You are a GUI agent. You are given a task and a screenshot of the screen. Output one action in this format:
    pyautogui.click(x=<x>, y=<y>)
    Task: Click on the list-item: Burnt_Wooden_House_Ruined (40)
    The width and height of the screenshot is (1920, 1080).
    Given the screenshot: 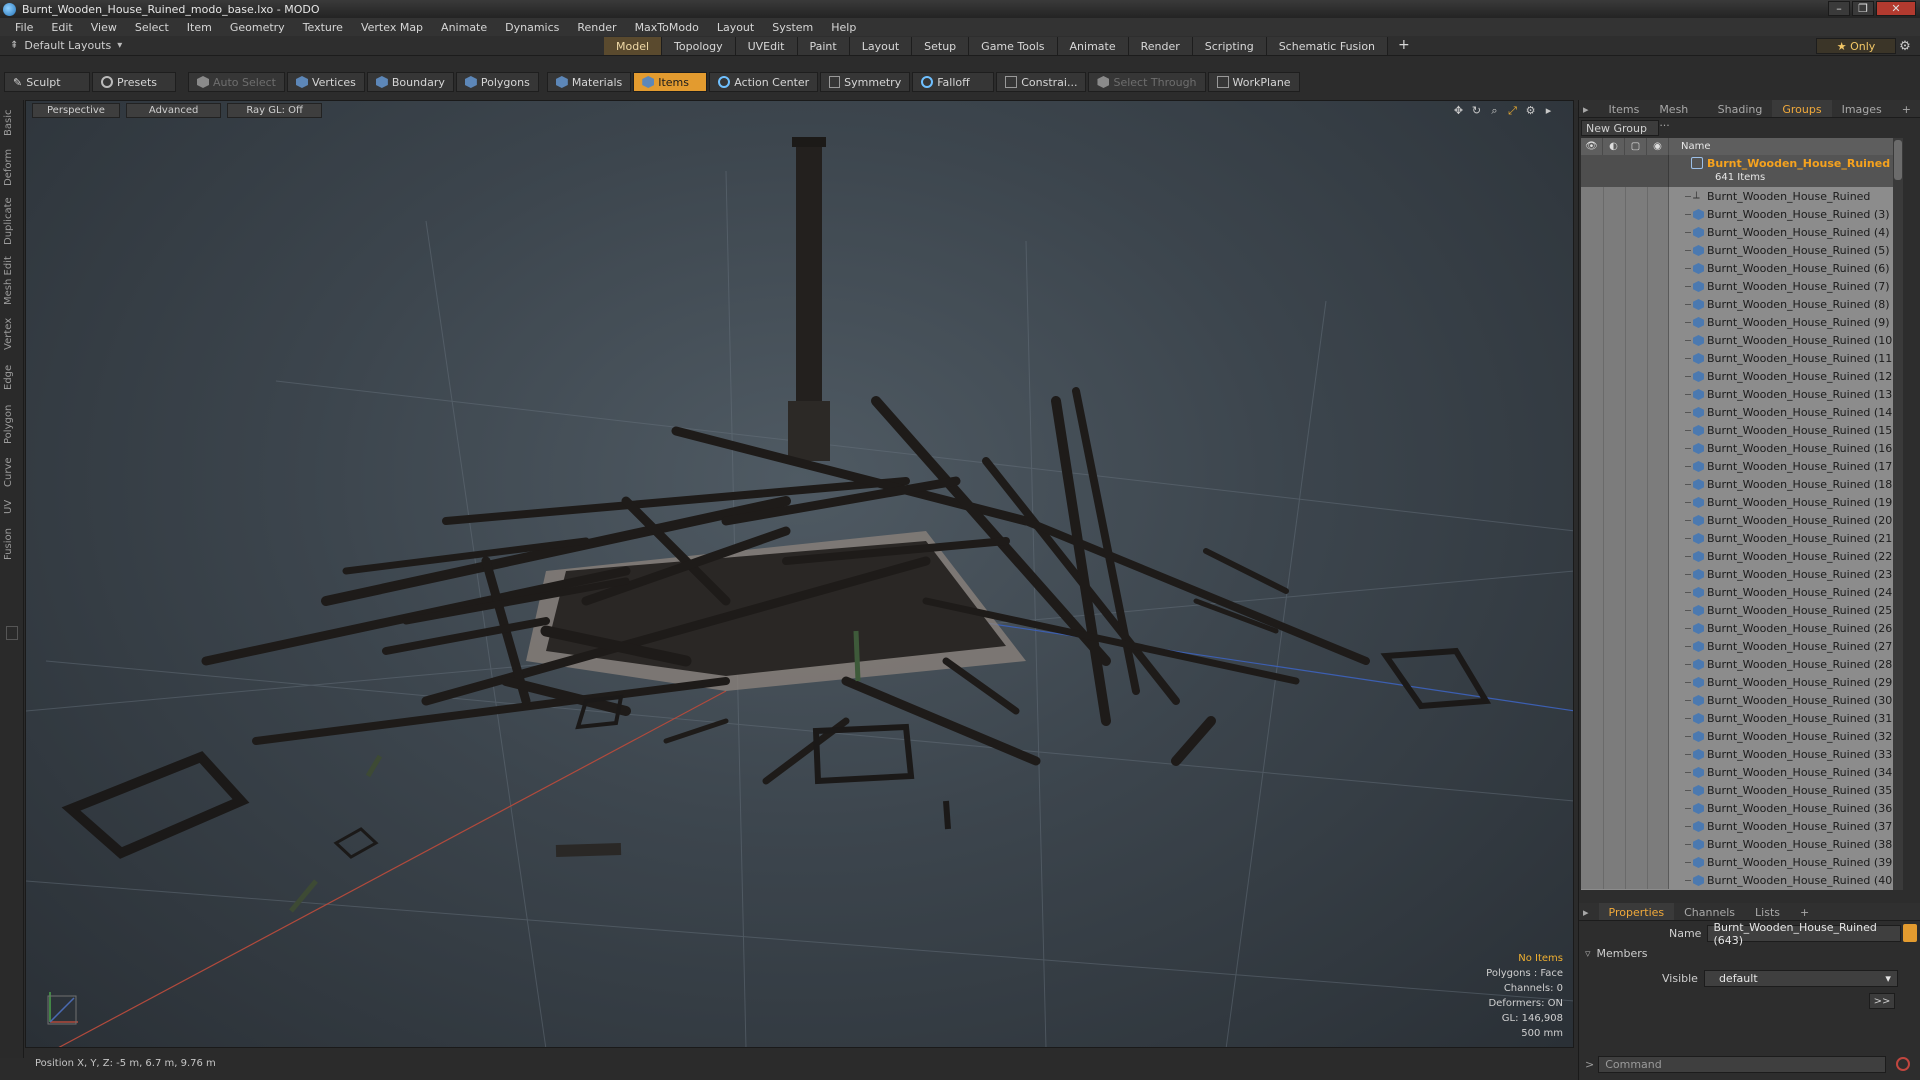 What is the action you would take?
    pyautogui.click(x=1742, y=880)
    